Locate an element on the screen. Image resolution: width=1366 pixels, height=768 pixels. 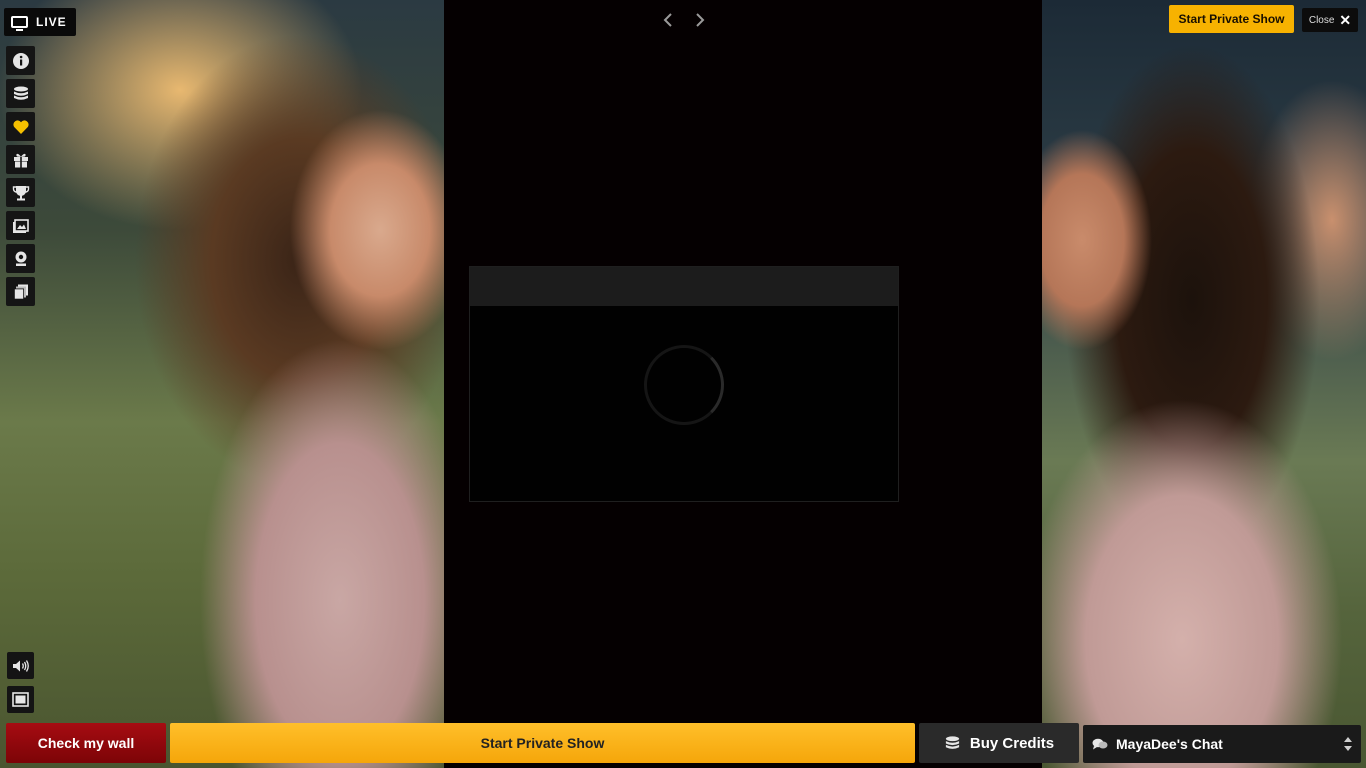
credits-tool-button is located at coordinates (20, 93).